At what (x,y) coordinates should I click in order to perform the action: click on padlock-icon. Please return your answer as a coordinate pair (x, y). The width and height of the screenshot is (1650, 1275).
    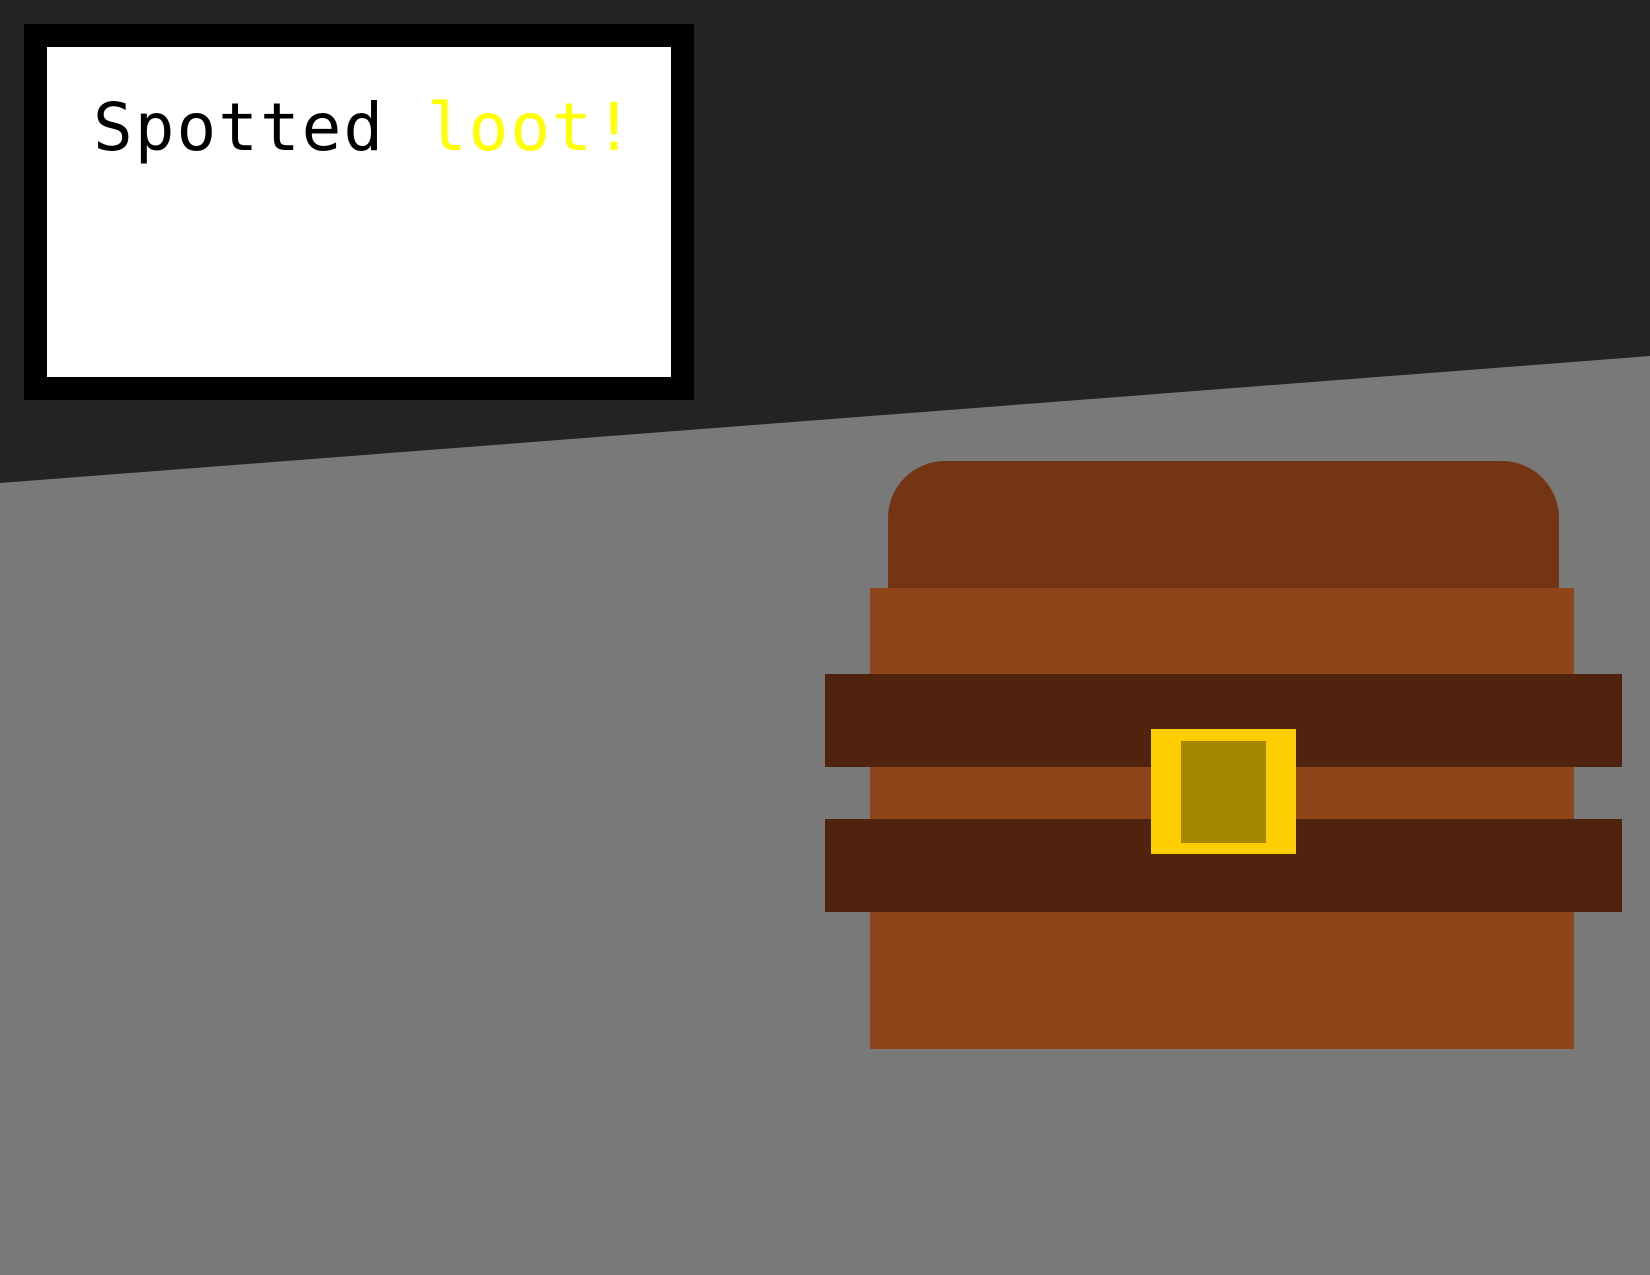
    Looking at the image, I should click on (1223, 791).